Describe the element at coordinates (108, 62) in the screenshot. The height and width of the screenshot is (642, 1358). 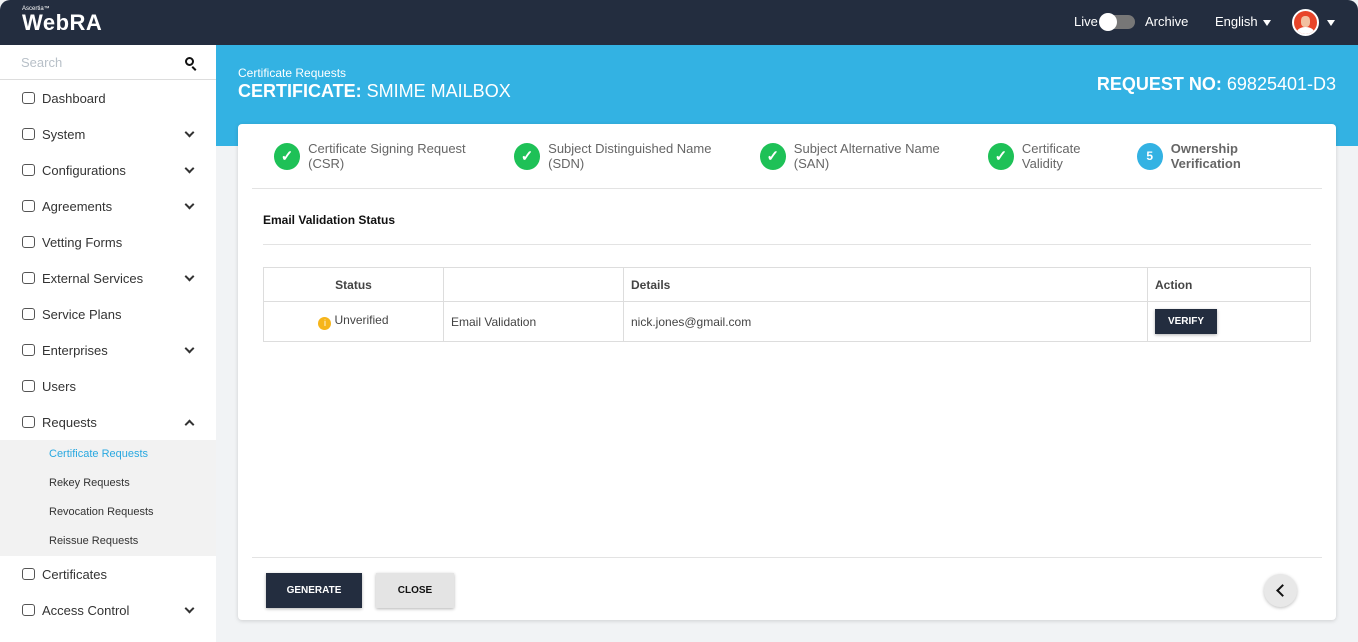
I see `search-input: Search` at that location.